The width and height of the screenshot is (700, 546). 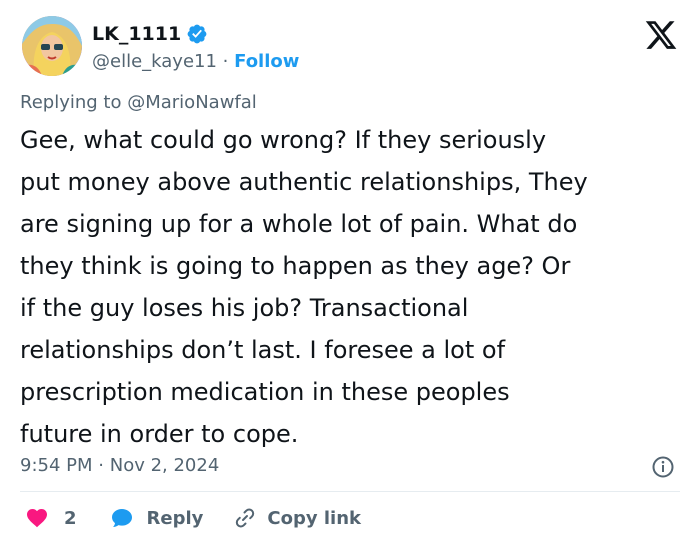 I want to click on link-icon, so click(x=245, y=518).